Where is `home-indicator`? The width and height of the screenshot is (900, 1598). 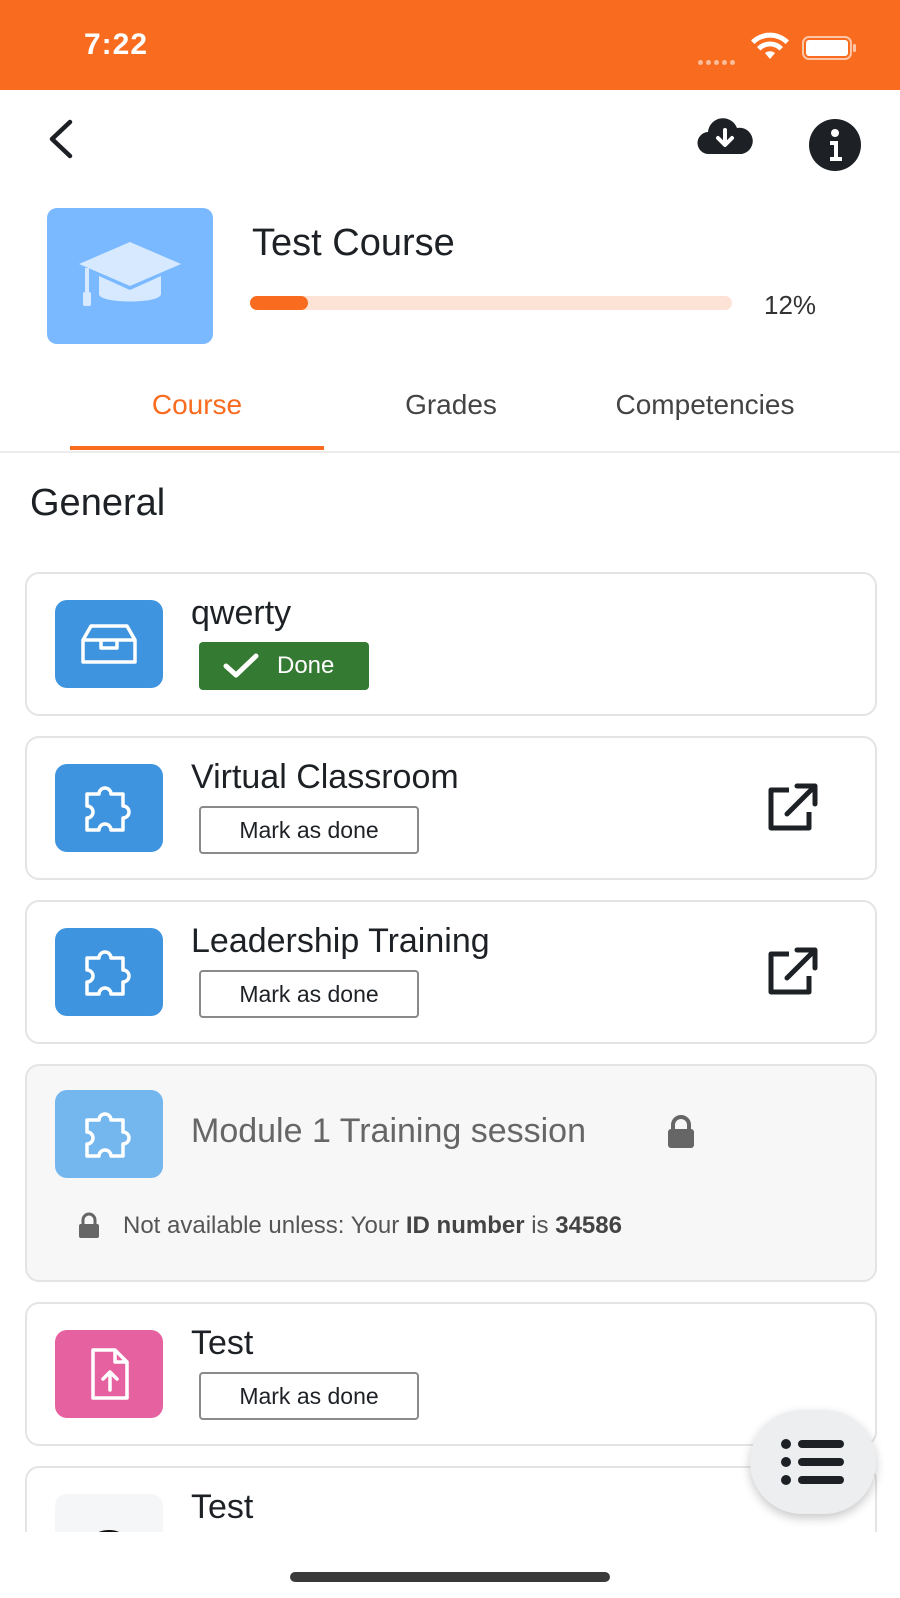
home-indicator is located at coordinates (450, 1577).